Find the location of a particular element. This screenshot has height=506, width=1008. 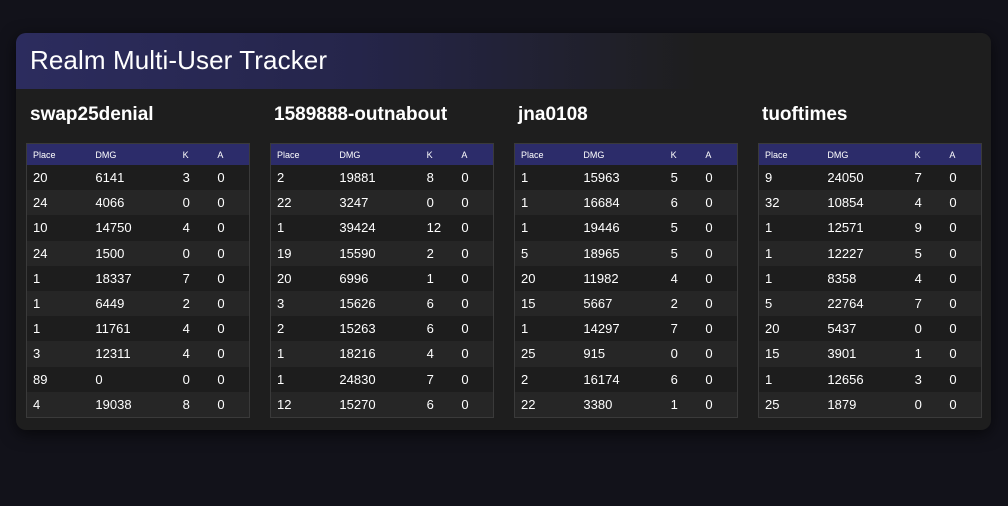

table-cell: 19 is located at coordinates (284, 253).